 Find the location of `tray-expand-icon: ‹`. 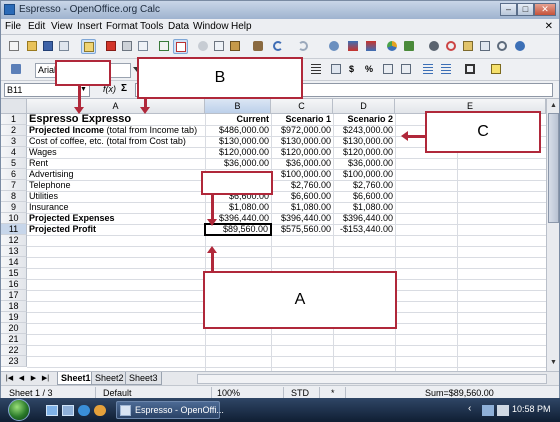

tray-expand-icon: ‹ is located at coordinates (469, 408).